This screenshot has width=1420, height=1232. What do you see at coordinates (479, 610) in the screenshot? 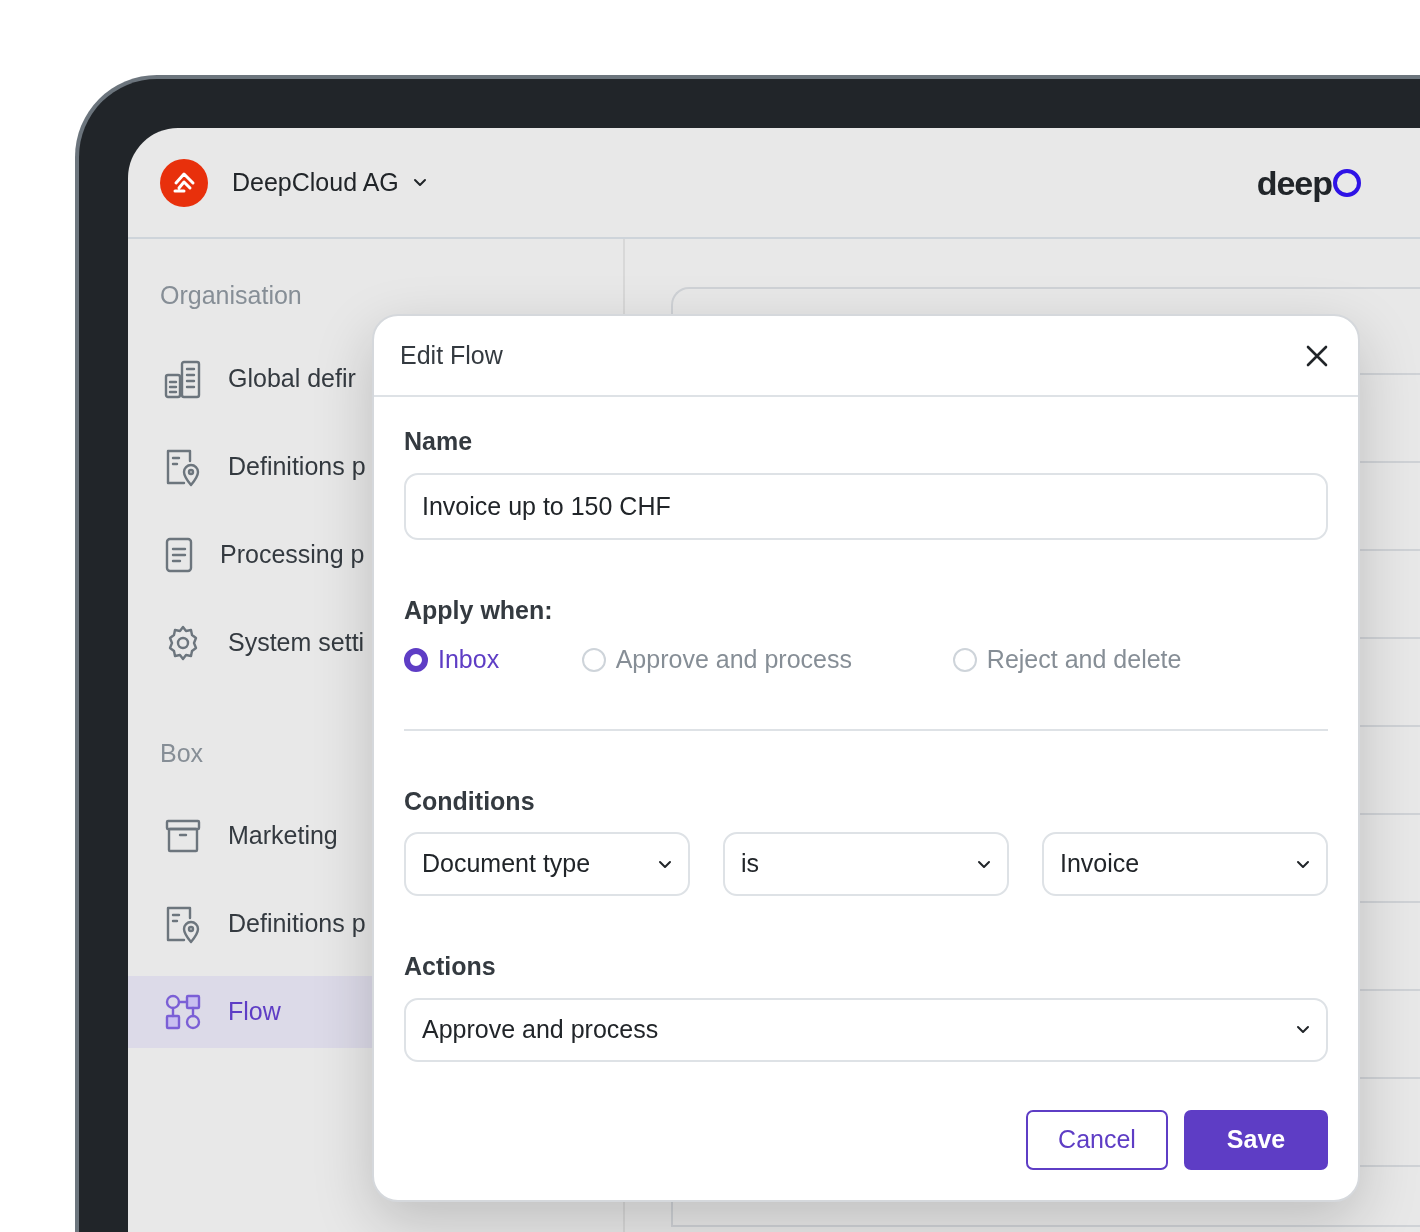
I see `field-label: Apply when:` at bounding box center [479, 610].